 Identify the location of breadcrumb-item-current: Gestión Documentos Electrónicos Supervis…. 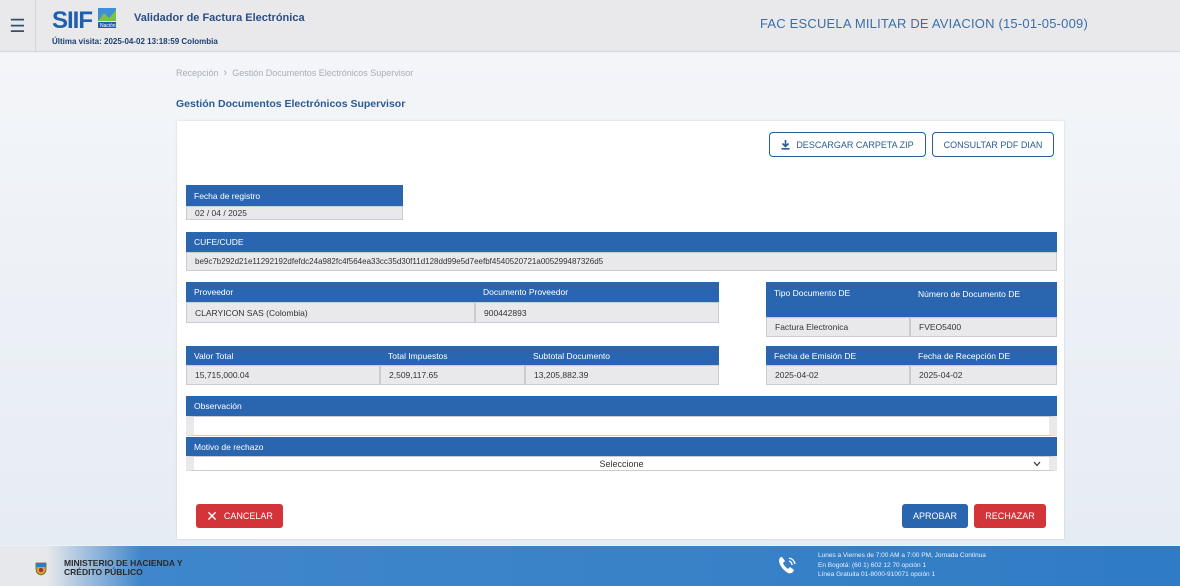
(323, 73).